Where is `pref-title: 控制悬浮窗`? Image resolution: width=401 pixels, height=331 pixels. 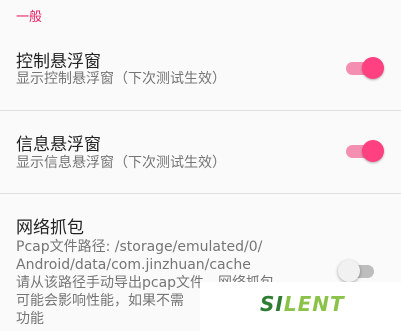 pref-title: 控制悬浮窗 is located at coordinates (58, 62).